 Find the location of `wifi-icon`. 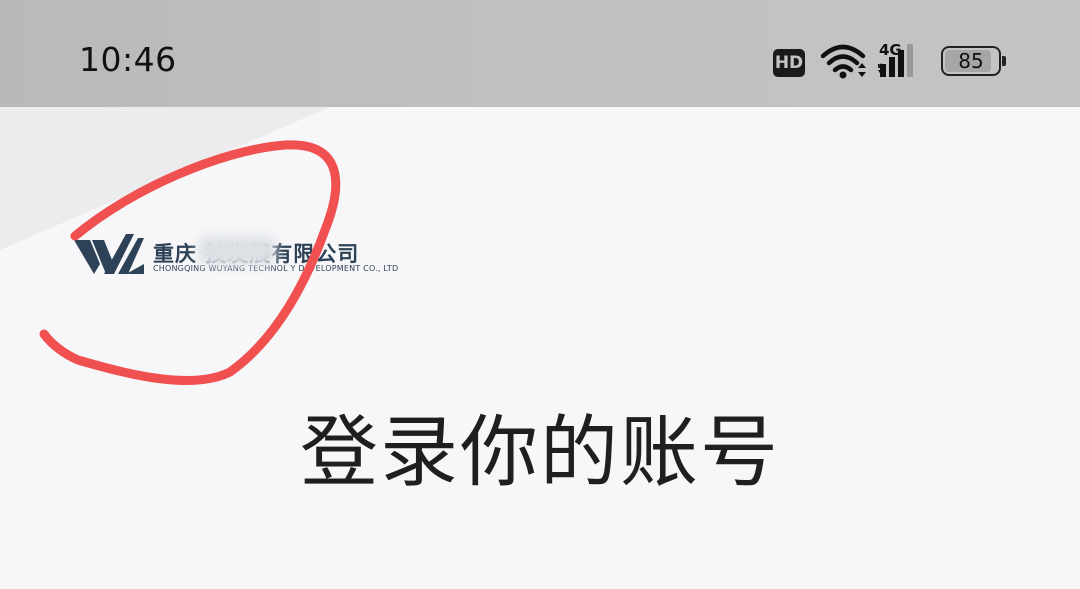

wifi-icon is located at coordinates (843, 61).